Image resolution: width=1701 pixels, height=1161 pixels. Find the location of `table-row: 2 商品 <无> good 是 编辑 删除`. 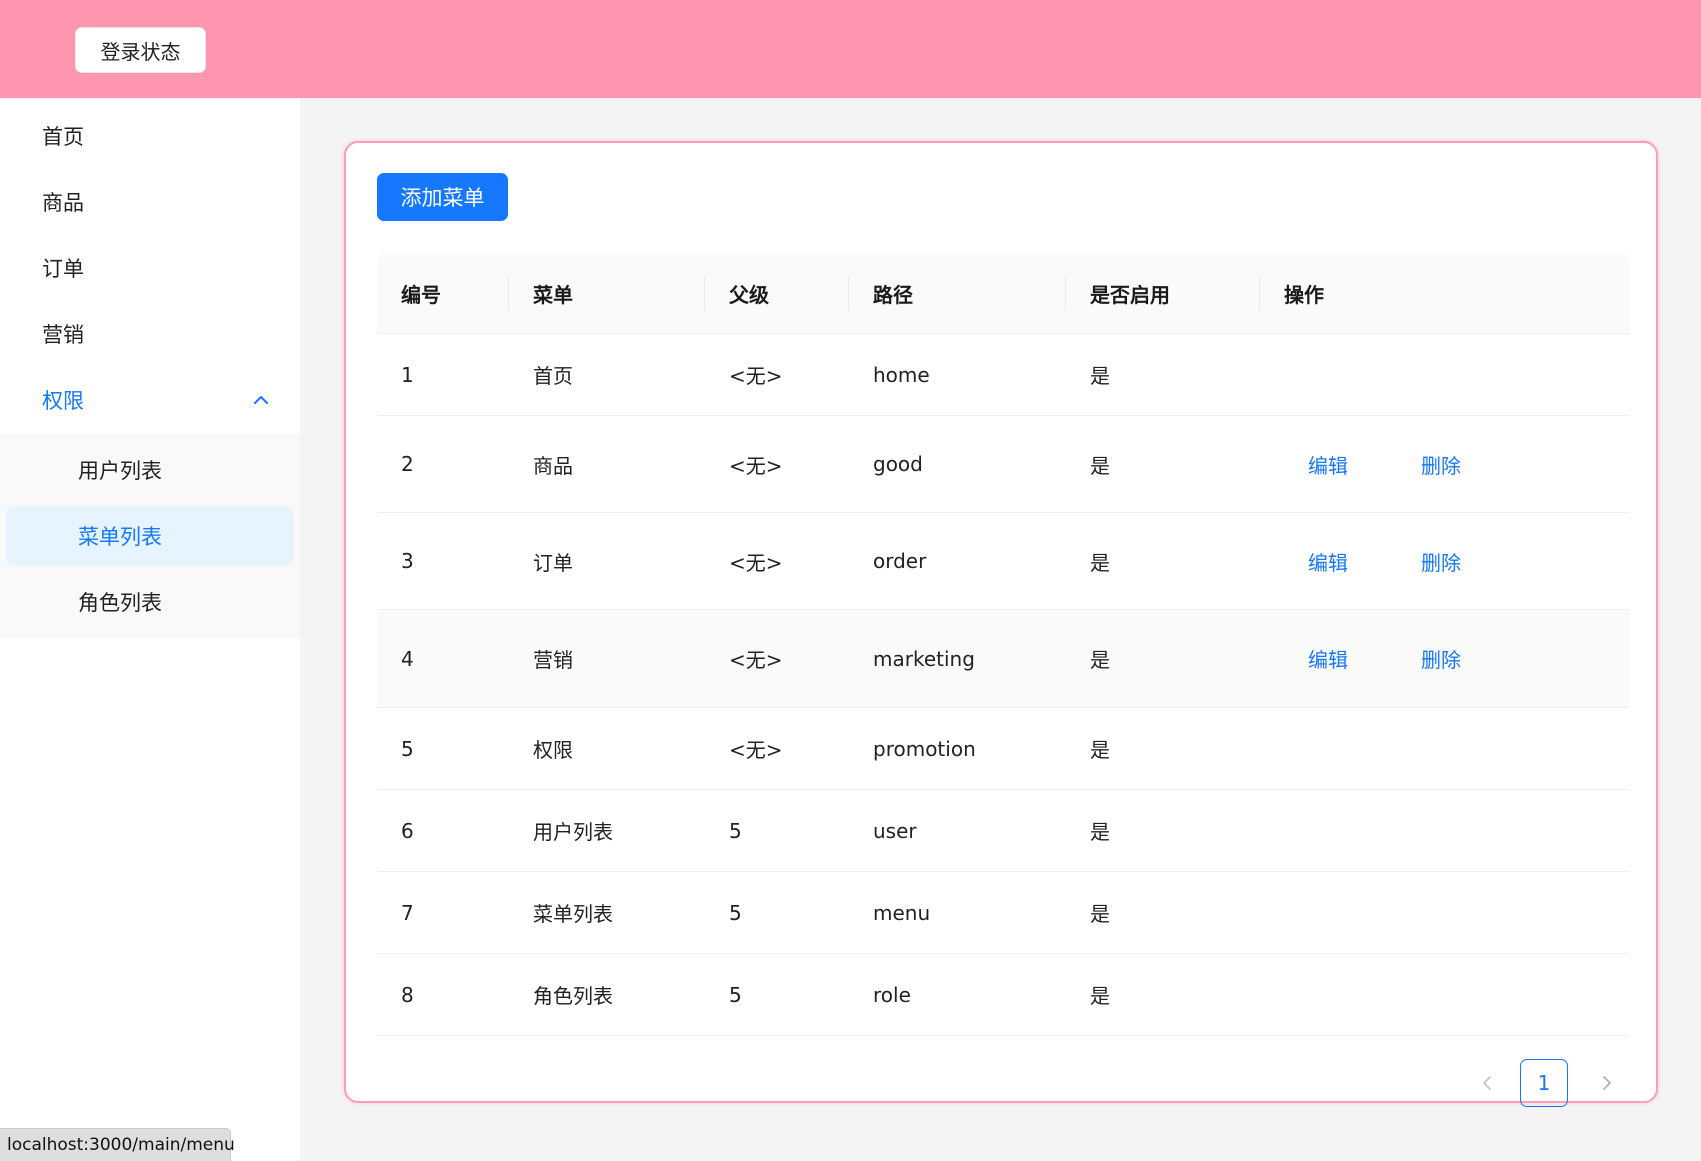

table-row: 2 商品 <无> good 是 编辑 删除 is located at coordinates (1003, 464).